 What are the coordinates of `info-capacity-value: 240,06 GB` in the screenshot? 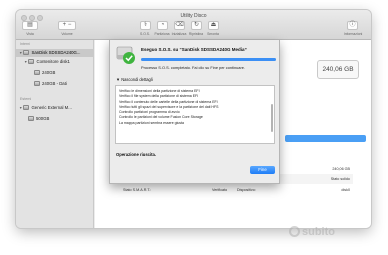 It's located at (341, 169).